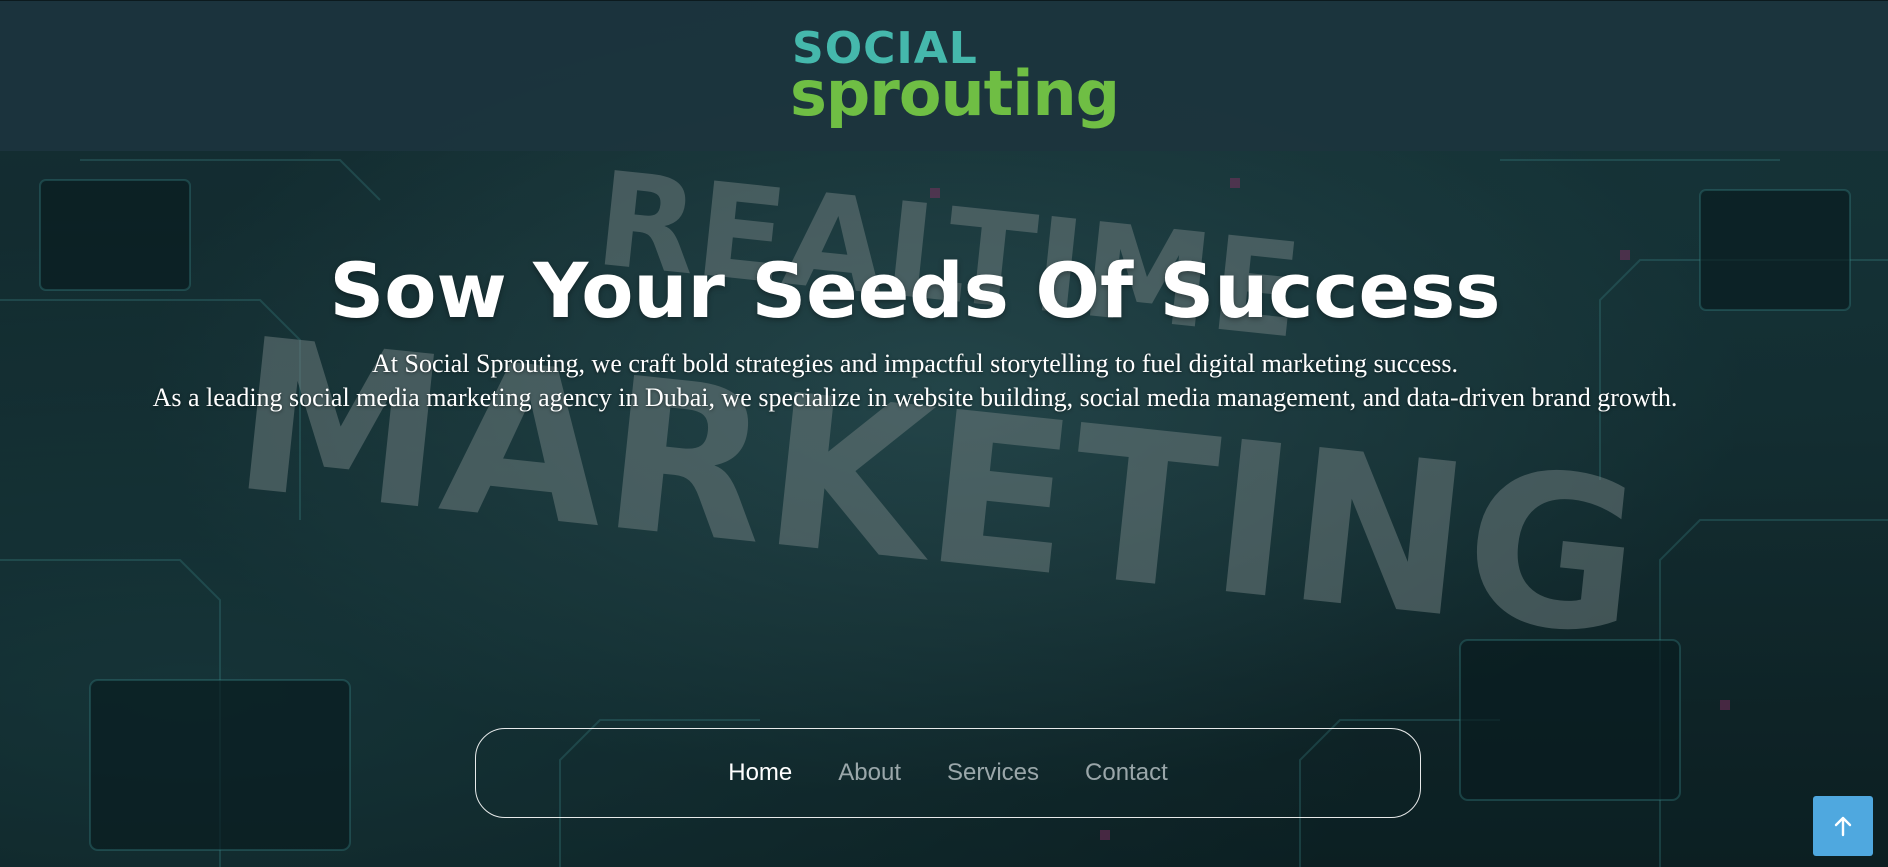  I want to click on back-to-top-button, so click(1843, 826).